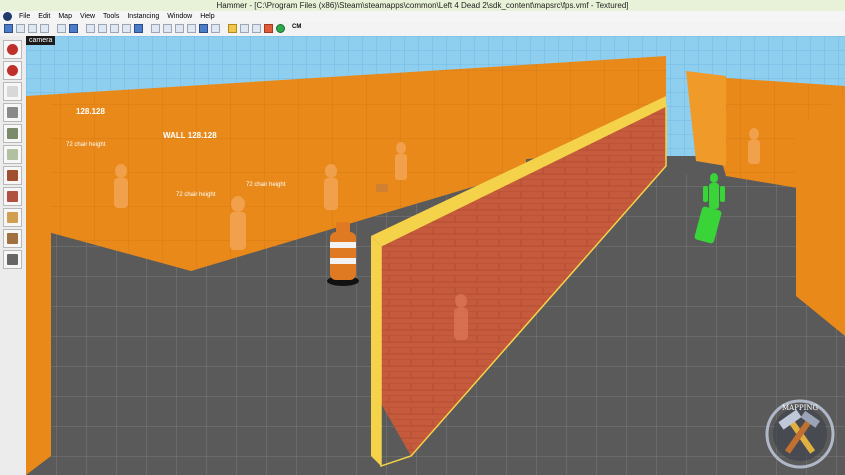 This screenshot has height=475, width=845. I want to click on magnify-tool-icon-glyph, so click(12, 70).